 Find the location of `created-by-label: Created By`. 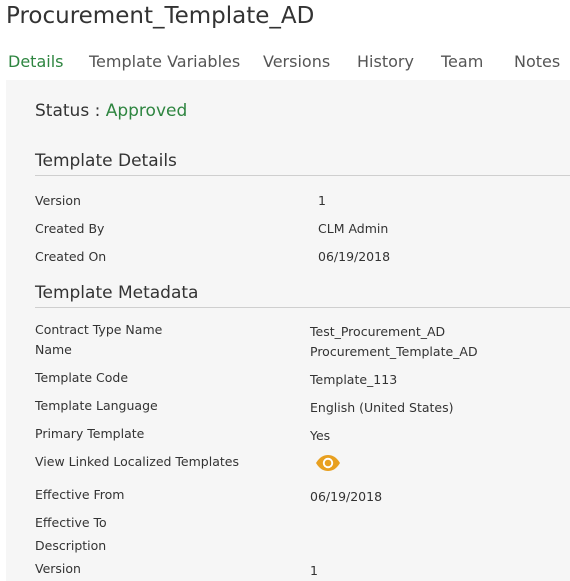

created-by-label: Created By is located at coordinates (70, 228).